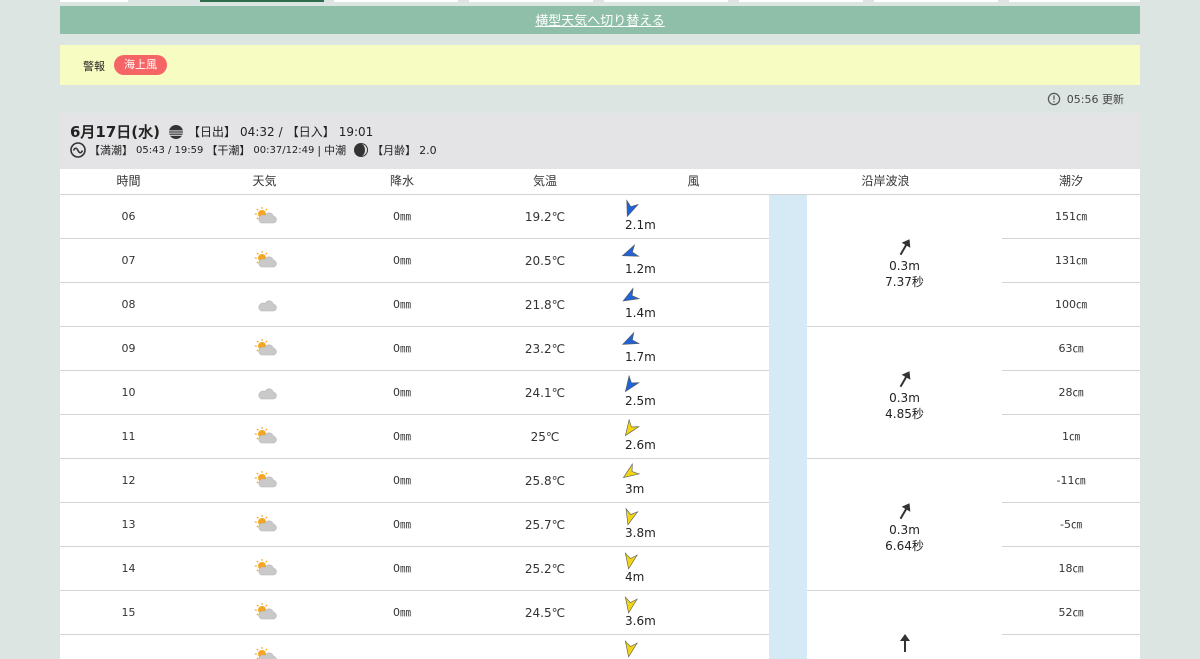 The width and height of the screenshot is (1200, 659). I want to click on cell-hour: 08, so click(128, 304).